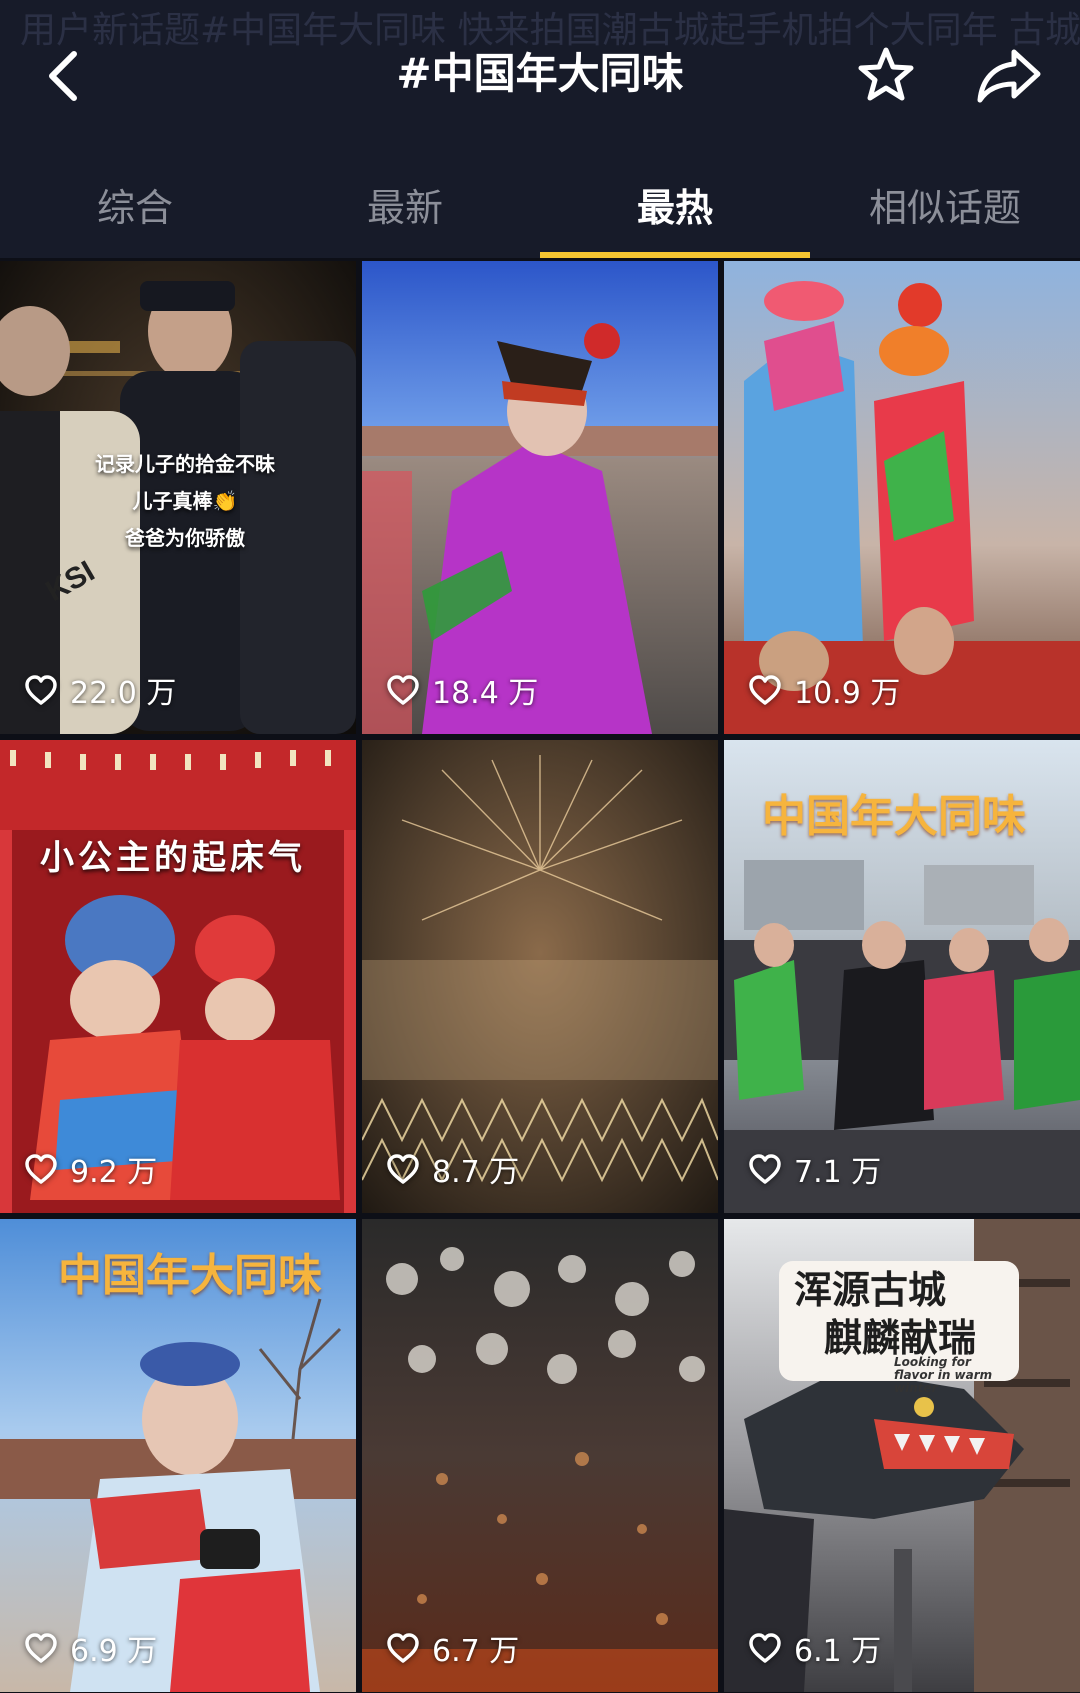 This screenshot has height=1693, width=1080. Describe the element at coordinates (838, 1172) in the screenshot. I see `like-count-text: 7.1 万` at that location.